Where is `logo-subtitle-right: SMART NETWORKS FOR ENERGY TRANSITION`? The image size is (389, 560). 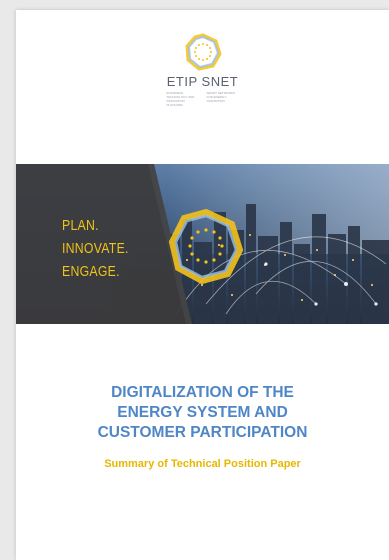
logo-subtitle-right: SMART NETWORKS FOR ENERGY TRANSITION is located at coordinates (221, 97).